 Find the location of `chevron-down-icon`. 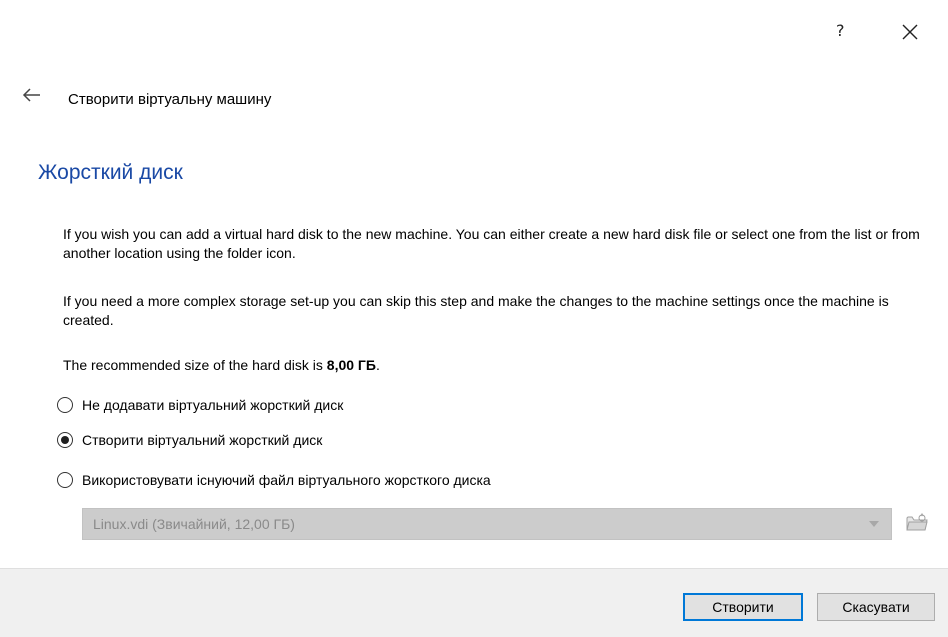

chevron-down-icon is located at coordinates (874, 524).